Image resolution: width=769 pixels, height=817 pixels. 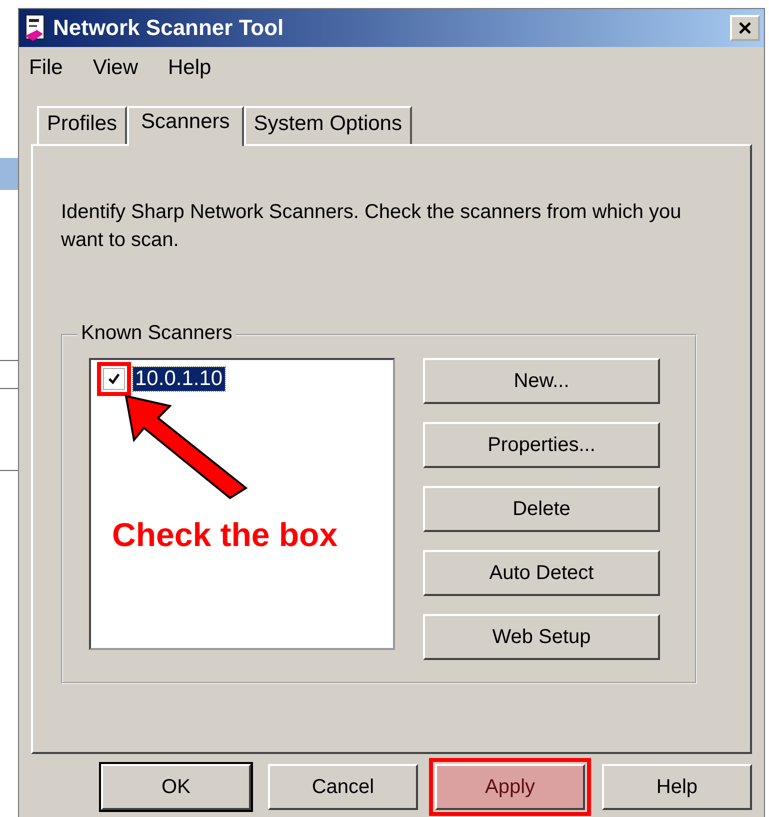 What do you see at coordinates (115, 68) in the screenshot?
I see `menu-item: View` at bounding box center [115, 68].